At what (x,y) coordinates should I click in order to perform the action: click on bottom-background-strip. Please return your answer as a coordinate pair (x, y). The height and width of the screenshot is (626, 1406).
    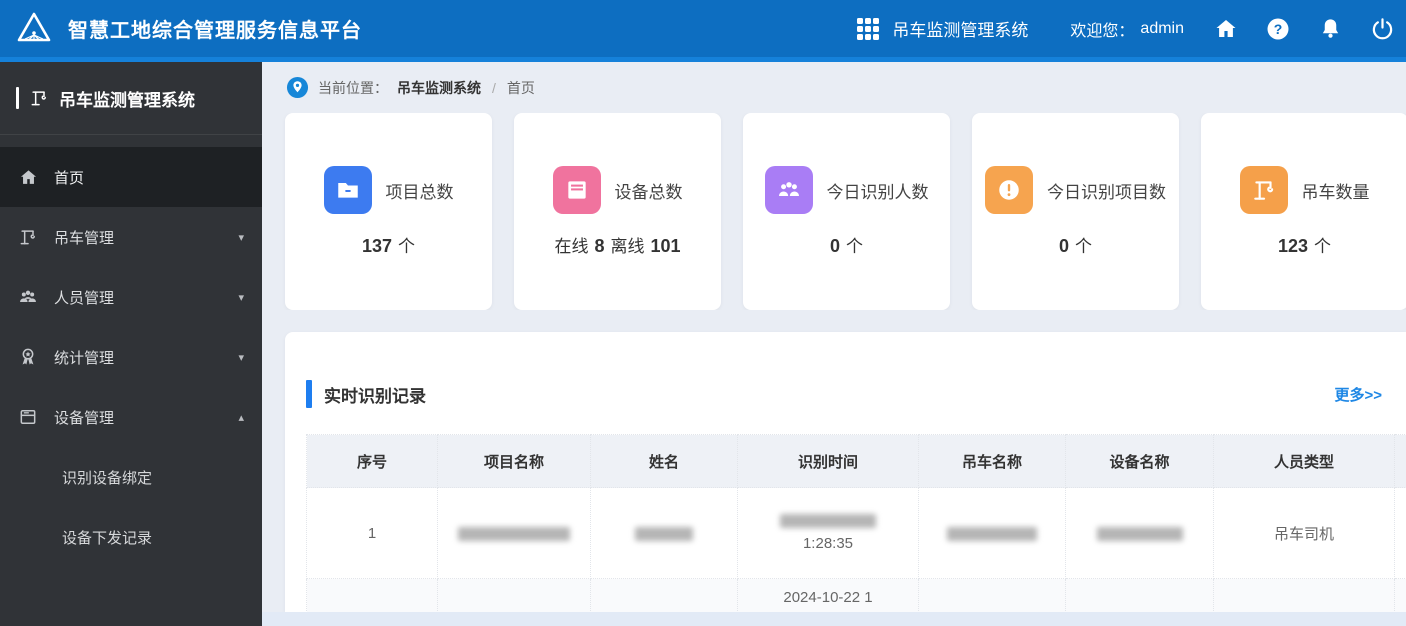
    Looking at the image, I should click on (834, 619).